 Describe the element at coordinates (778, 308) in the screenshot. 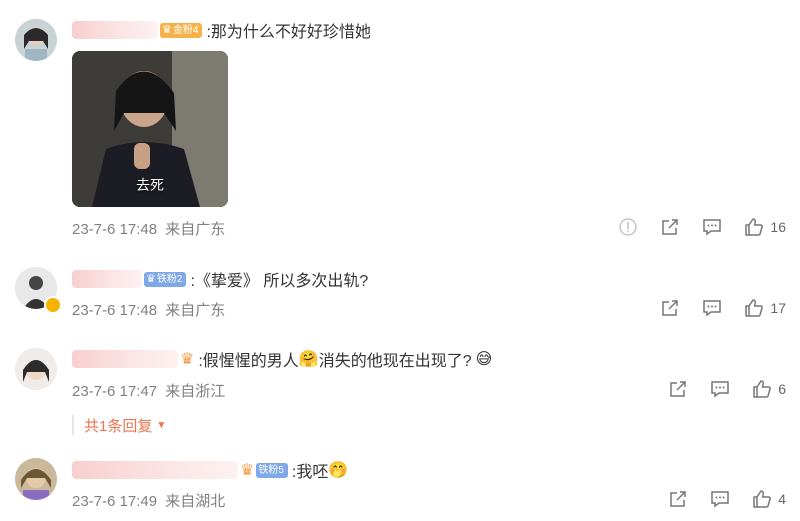

I see `like-count: 17` at that location.